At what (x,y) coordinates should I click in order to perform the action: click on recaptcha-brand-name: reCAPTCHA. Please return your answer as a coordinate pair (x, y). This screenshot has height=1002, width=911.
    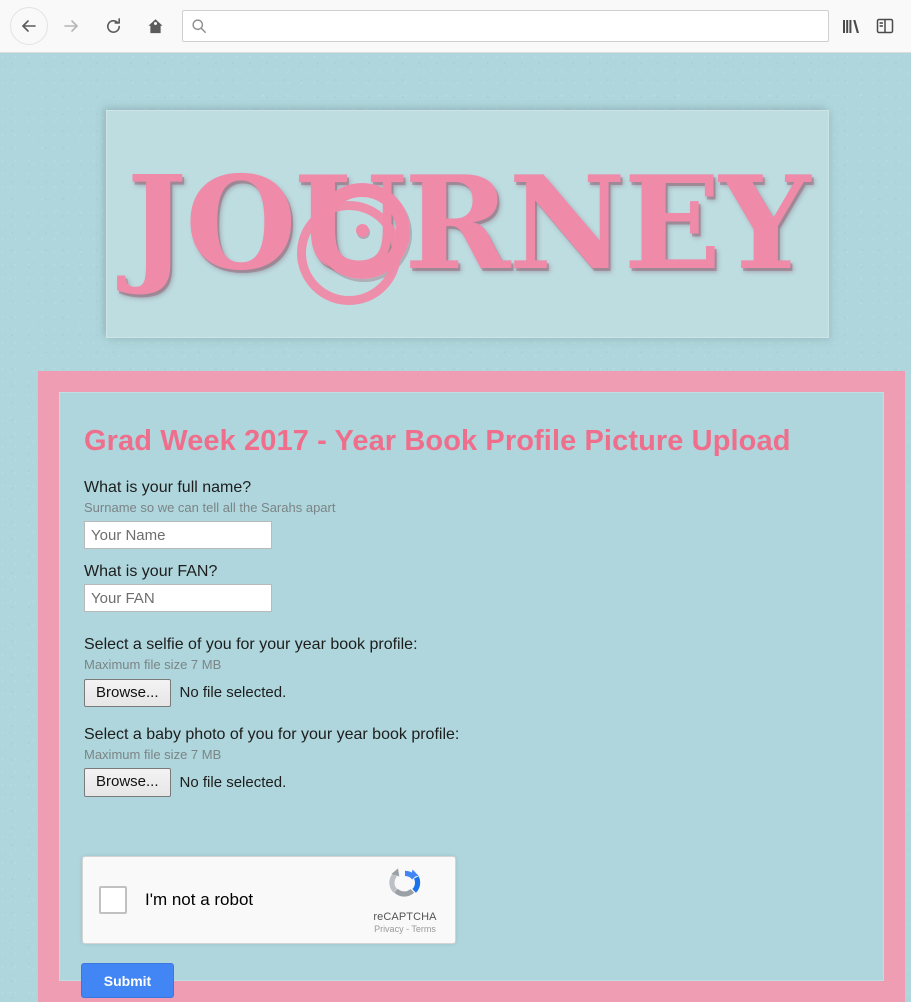
    Looking at the image, I should click on (405, 917).